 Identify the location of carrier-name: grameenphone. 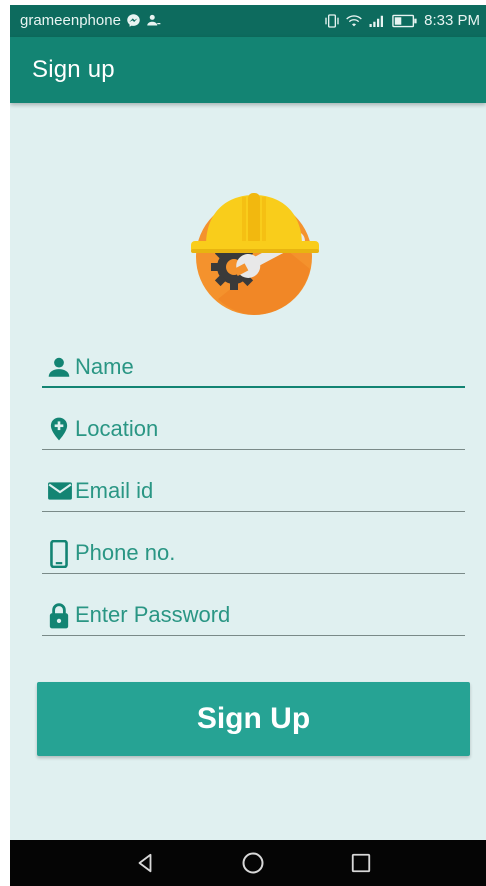
(70, 20).